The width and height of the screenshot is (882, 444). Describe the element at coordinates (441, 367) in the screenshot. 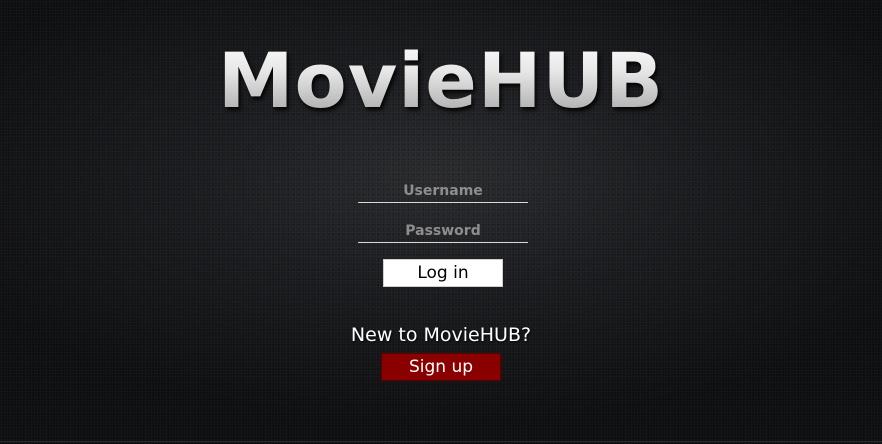

I see `signup-button: Sign up` at that location.